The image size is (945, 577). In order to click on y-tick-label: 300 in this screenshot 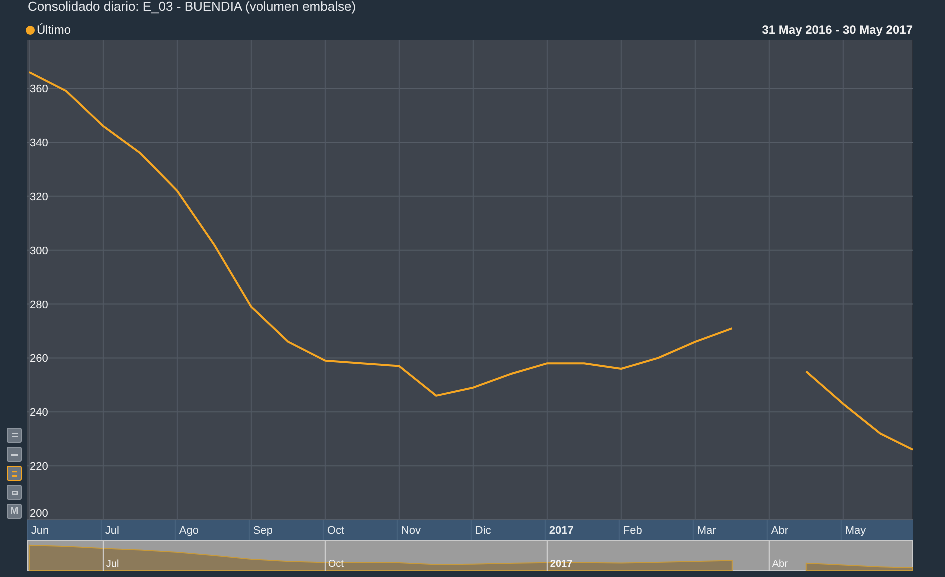, I will do `click(39, 251)`.